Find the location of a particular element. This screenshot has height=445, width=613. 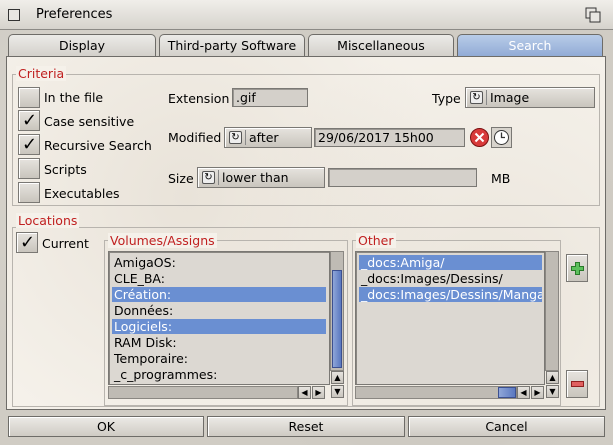

extension-label: Extension is located at coordinates (199, 98).